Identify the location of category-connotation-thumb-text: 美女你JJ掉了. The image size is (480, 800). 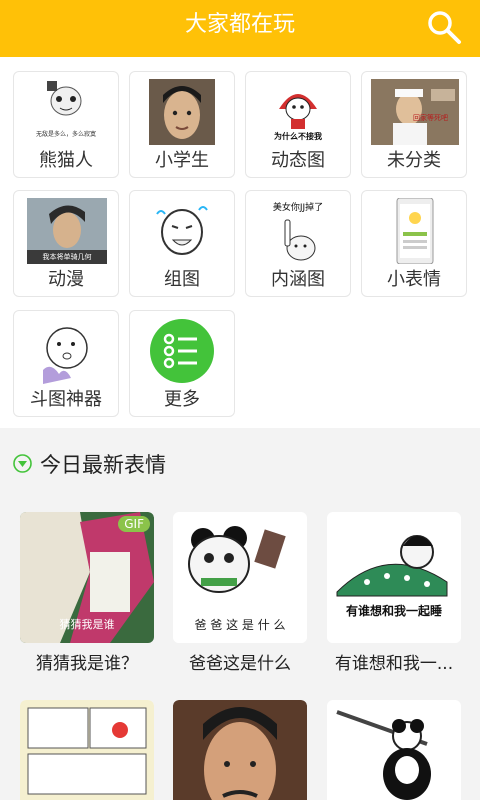
(298, 208).